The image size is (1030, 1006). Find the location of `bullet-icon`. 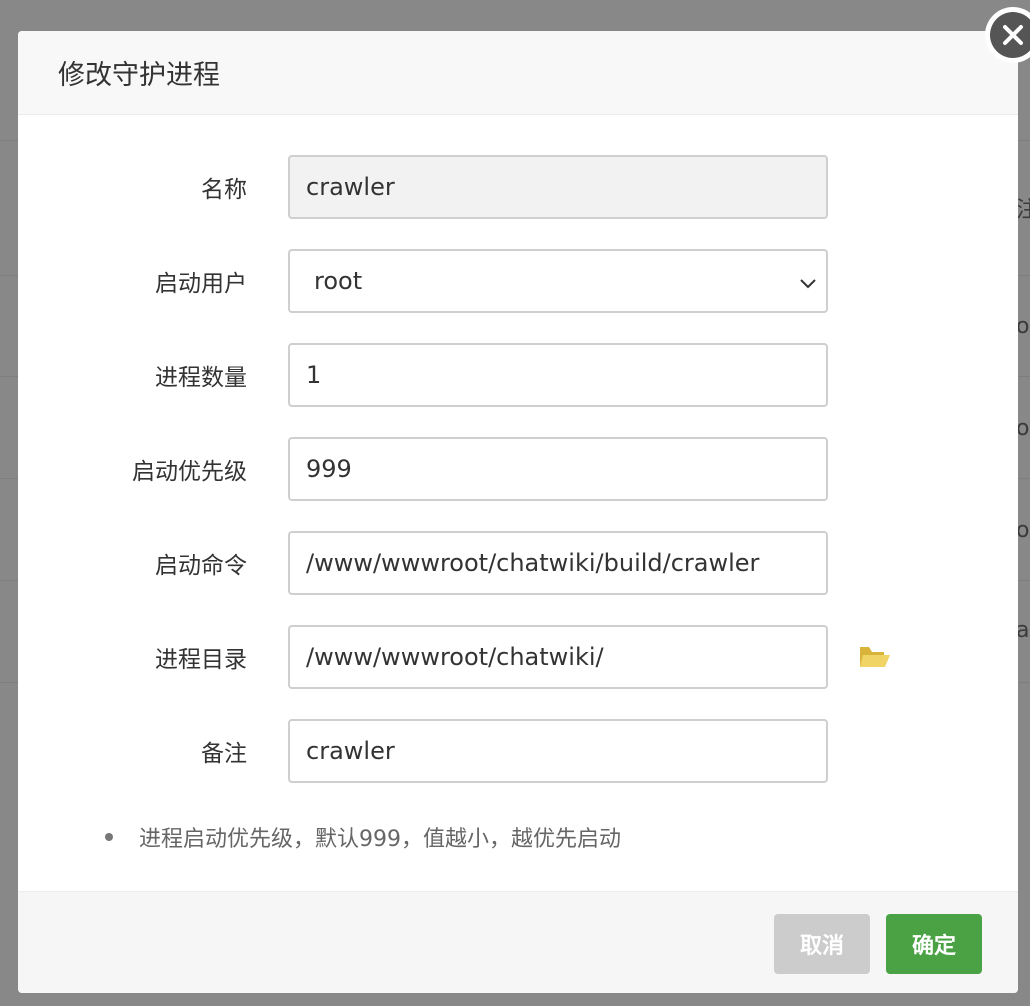

bullet-icon is located at coordinates (109, 837).